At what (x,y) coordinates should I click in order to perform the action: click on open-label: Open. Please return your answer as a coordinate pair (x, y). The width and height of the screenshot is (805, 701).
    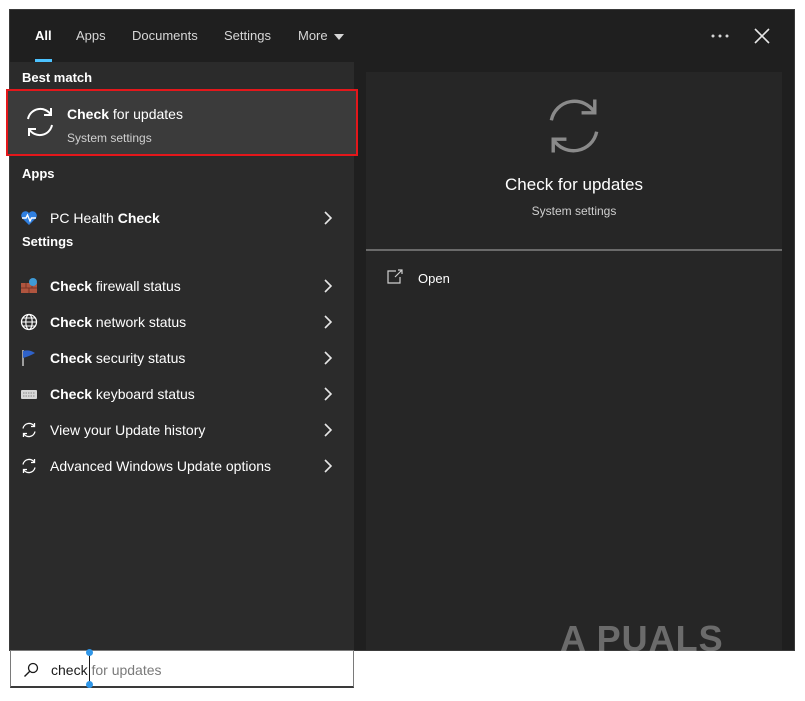
    Looking at the image, I should click on (434, 278).